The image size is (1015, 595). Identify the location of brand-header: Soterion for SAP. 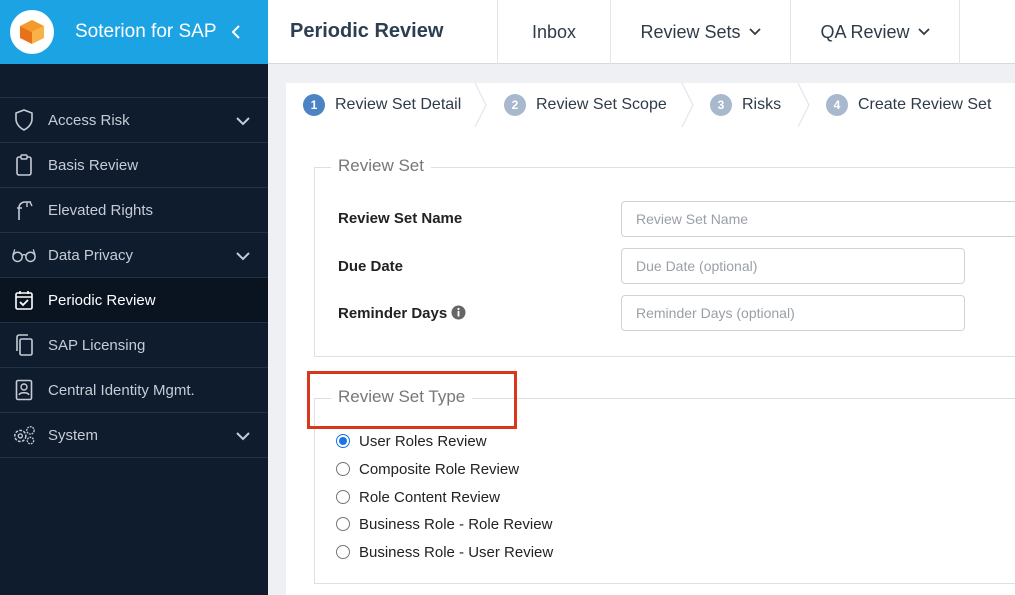
(134, 32).